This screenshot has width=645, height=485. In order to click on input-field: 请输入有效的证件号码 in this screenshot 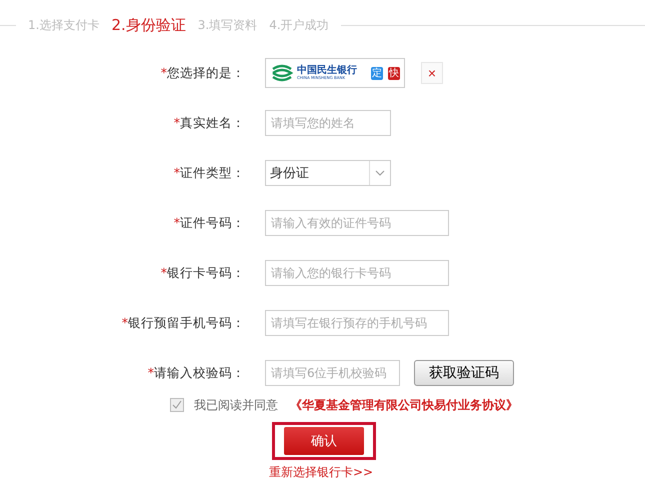, I will do `click(357, 223)`.